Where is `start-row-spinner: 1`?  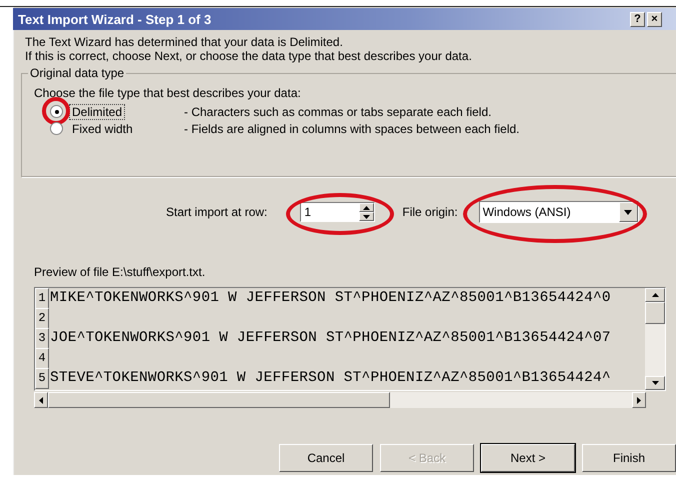
start-row-spinner: 1 is located at coordinates (338, 212).